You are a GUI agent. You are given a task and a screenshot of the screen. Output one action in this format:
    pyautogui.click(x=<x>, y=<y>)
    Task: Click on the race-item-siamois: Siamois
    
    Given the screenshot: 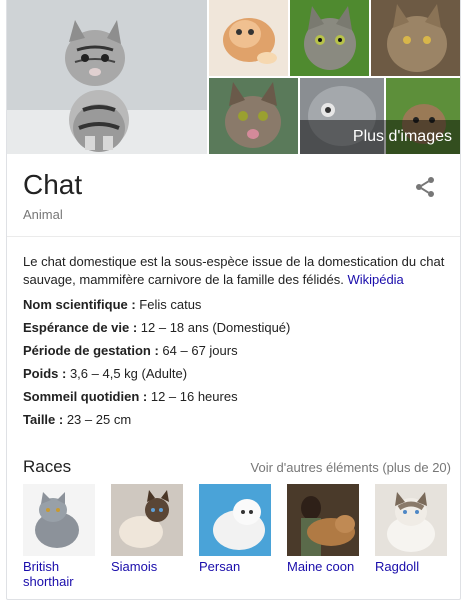 What is the action you would take?
    pyautogui.click(x=147, y=529)
    